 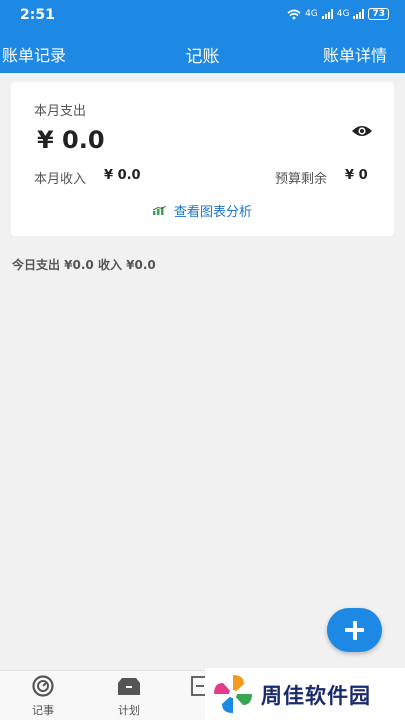 What do you see at coordinates (129, 695) in the screenshot?
I see `tab-plan: 计划` at bounding box center [129, 695].